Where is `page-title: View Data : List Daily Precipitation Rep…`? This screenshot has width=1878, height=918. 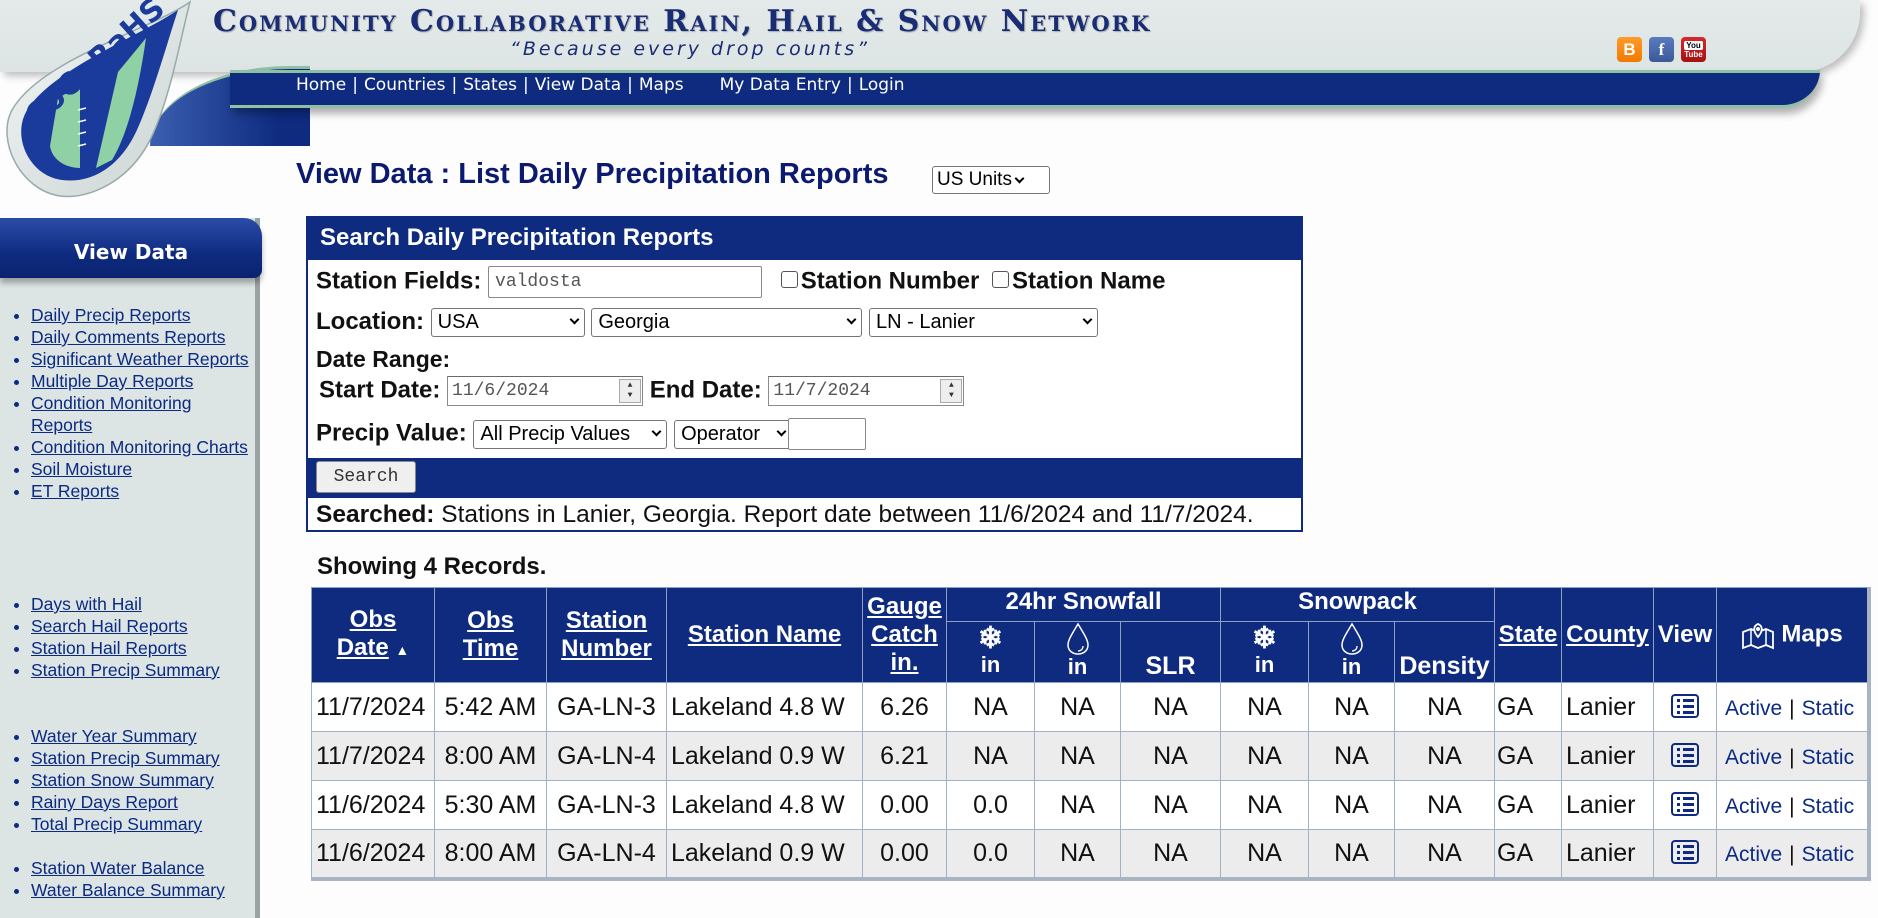 page-title: View Data : List Daily Precipitation Rep… is located at coordinates (592, 174).